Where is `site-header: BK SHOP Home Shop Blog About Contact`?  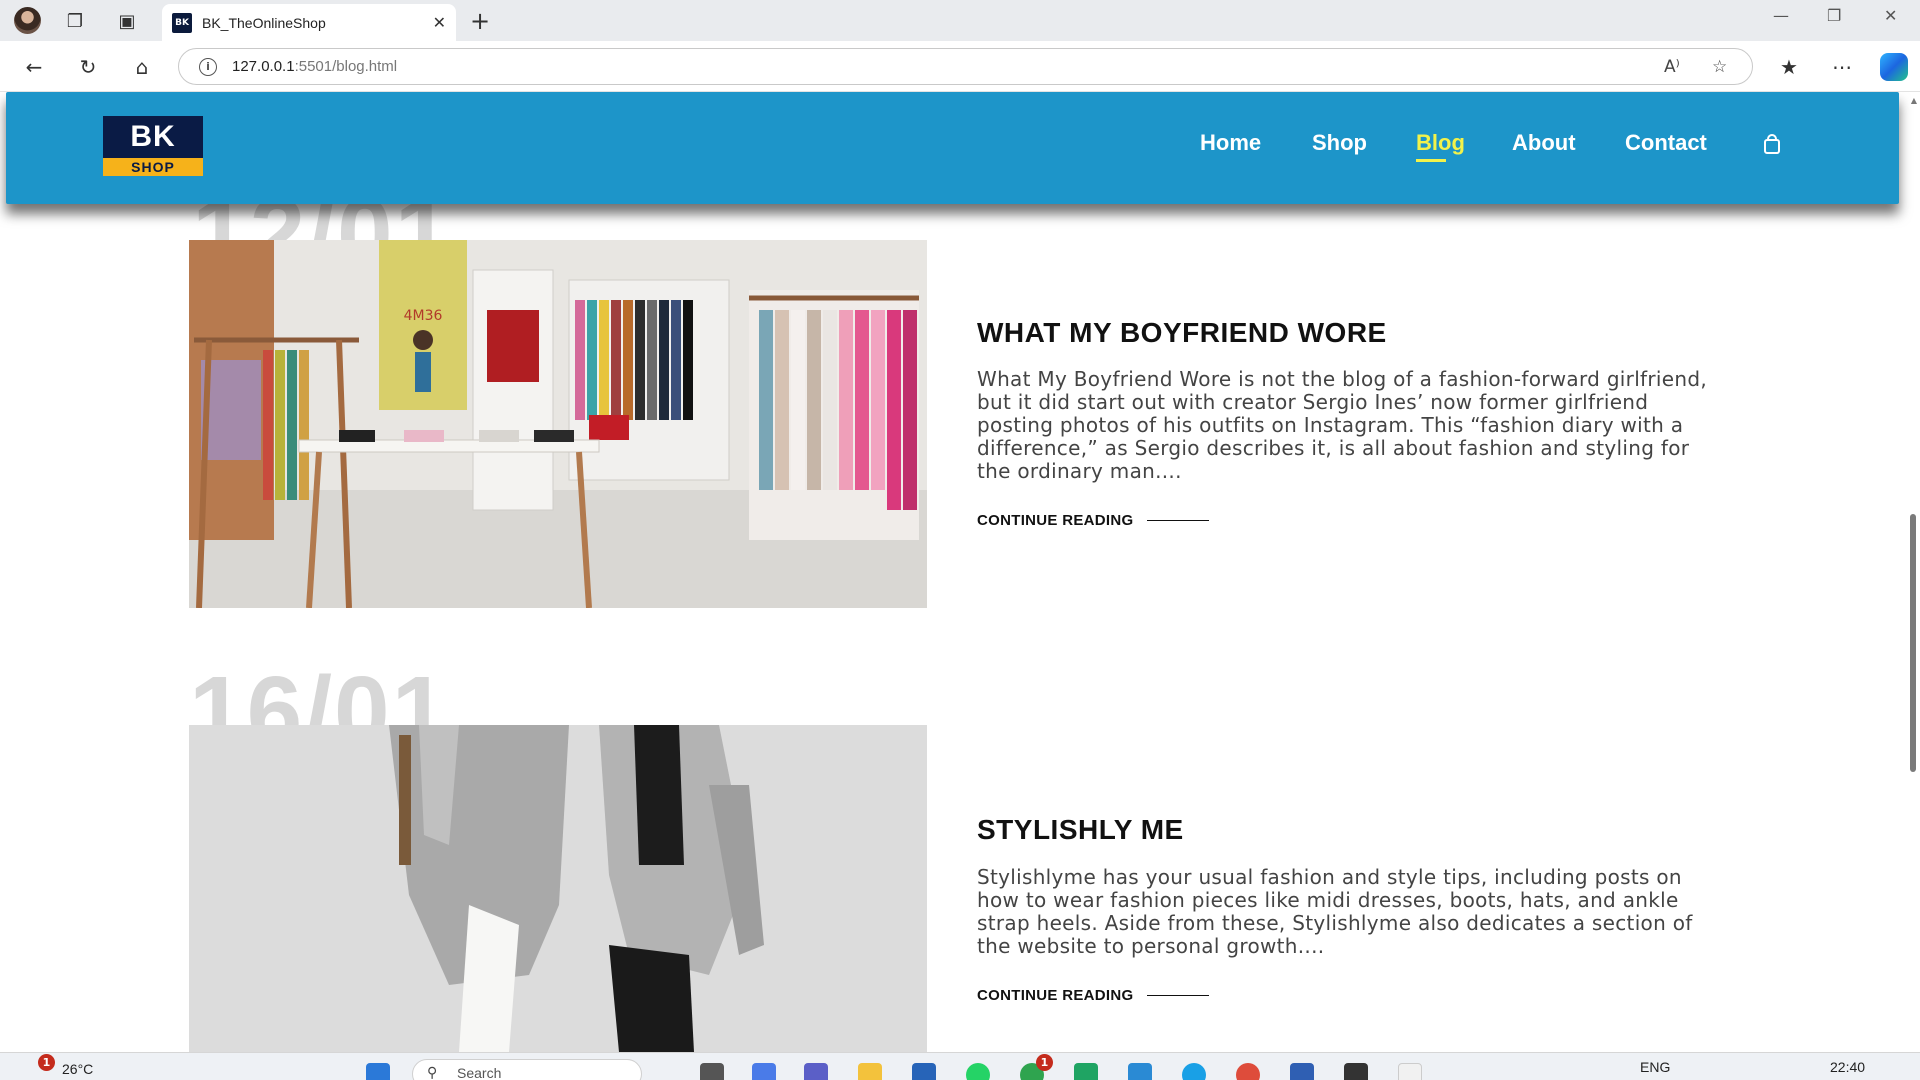 site-header: BK SHOP Home Shop Blog About Contact is located at coordinates (952, 148).